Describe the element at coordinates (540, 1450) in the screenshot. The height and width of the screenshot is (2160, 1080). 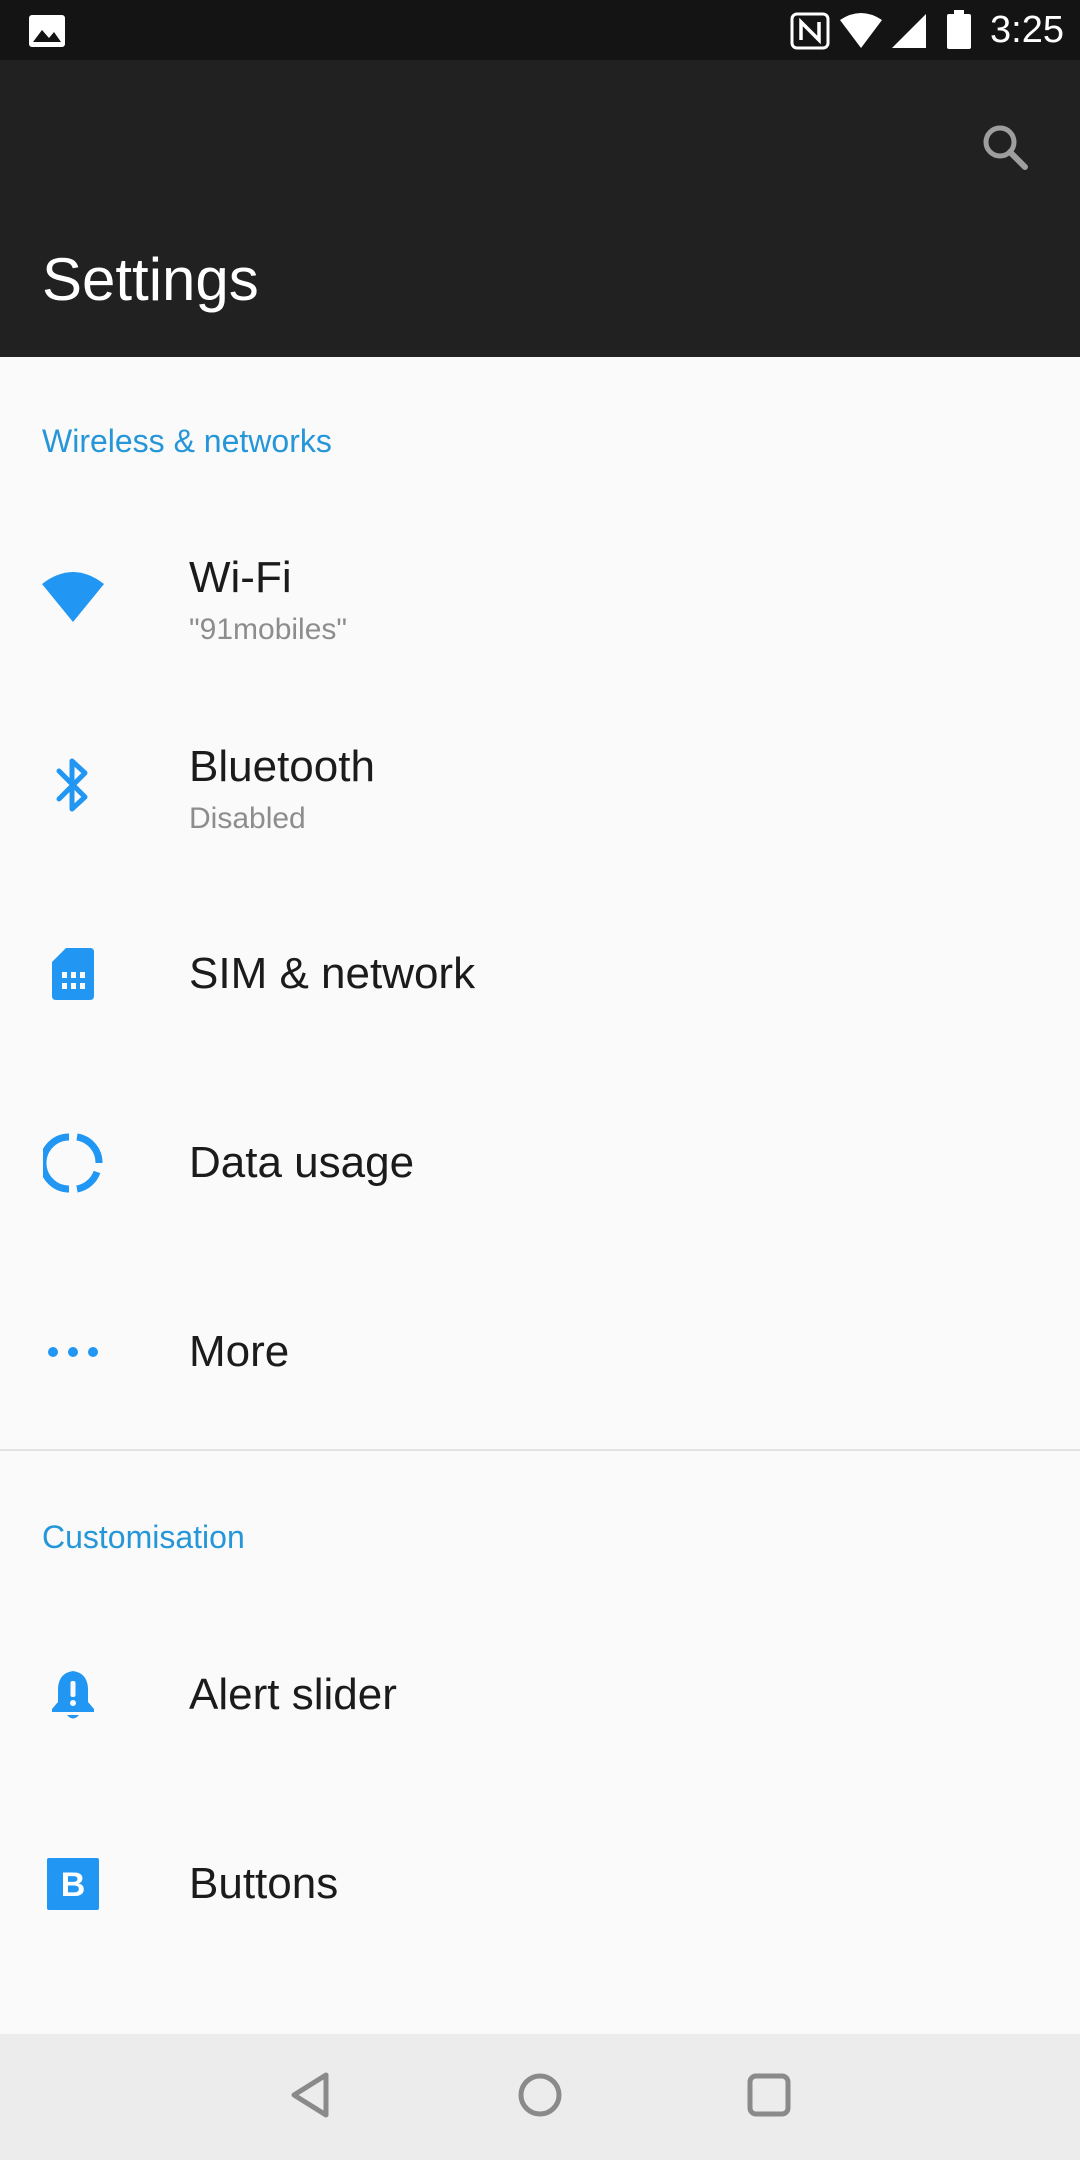
I see `section-divider` at that location.